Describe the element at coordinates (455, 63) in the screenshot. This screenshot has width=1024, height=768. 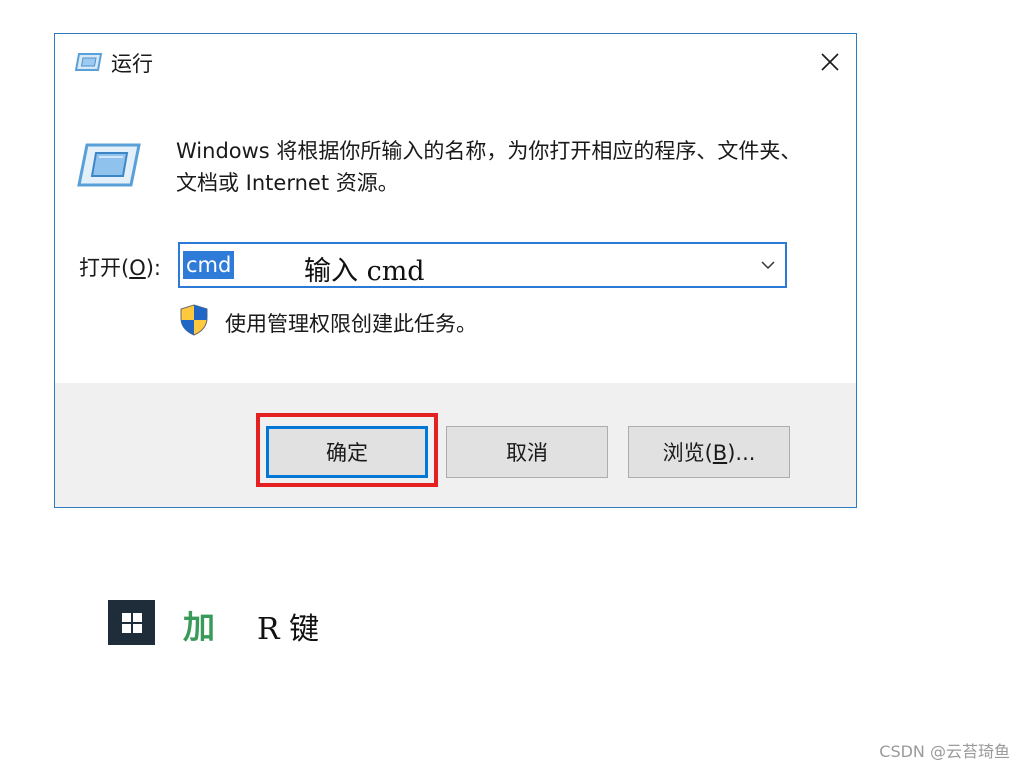
I see `title-bar: 运行` at that location.